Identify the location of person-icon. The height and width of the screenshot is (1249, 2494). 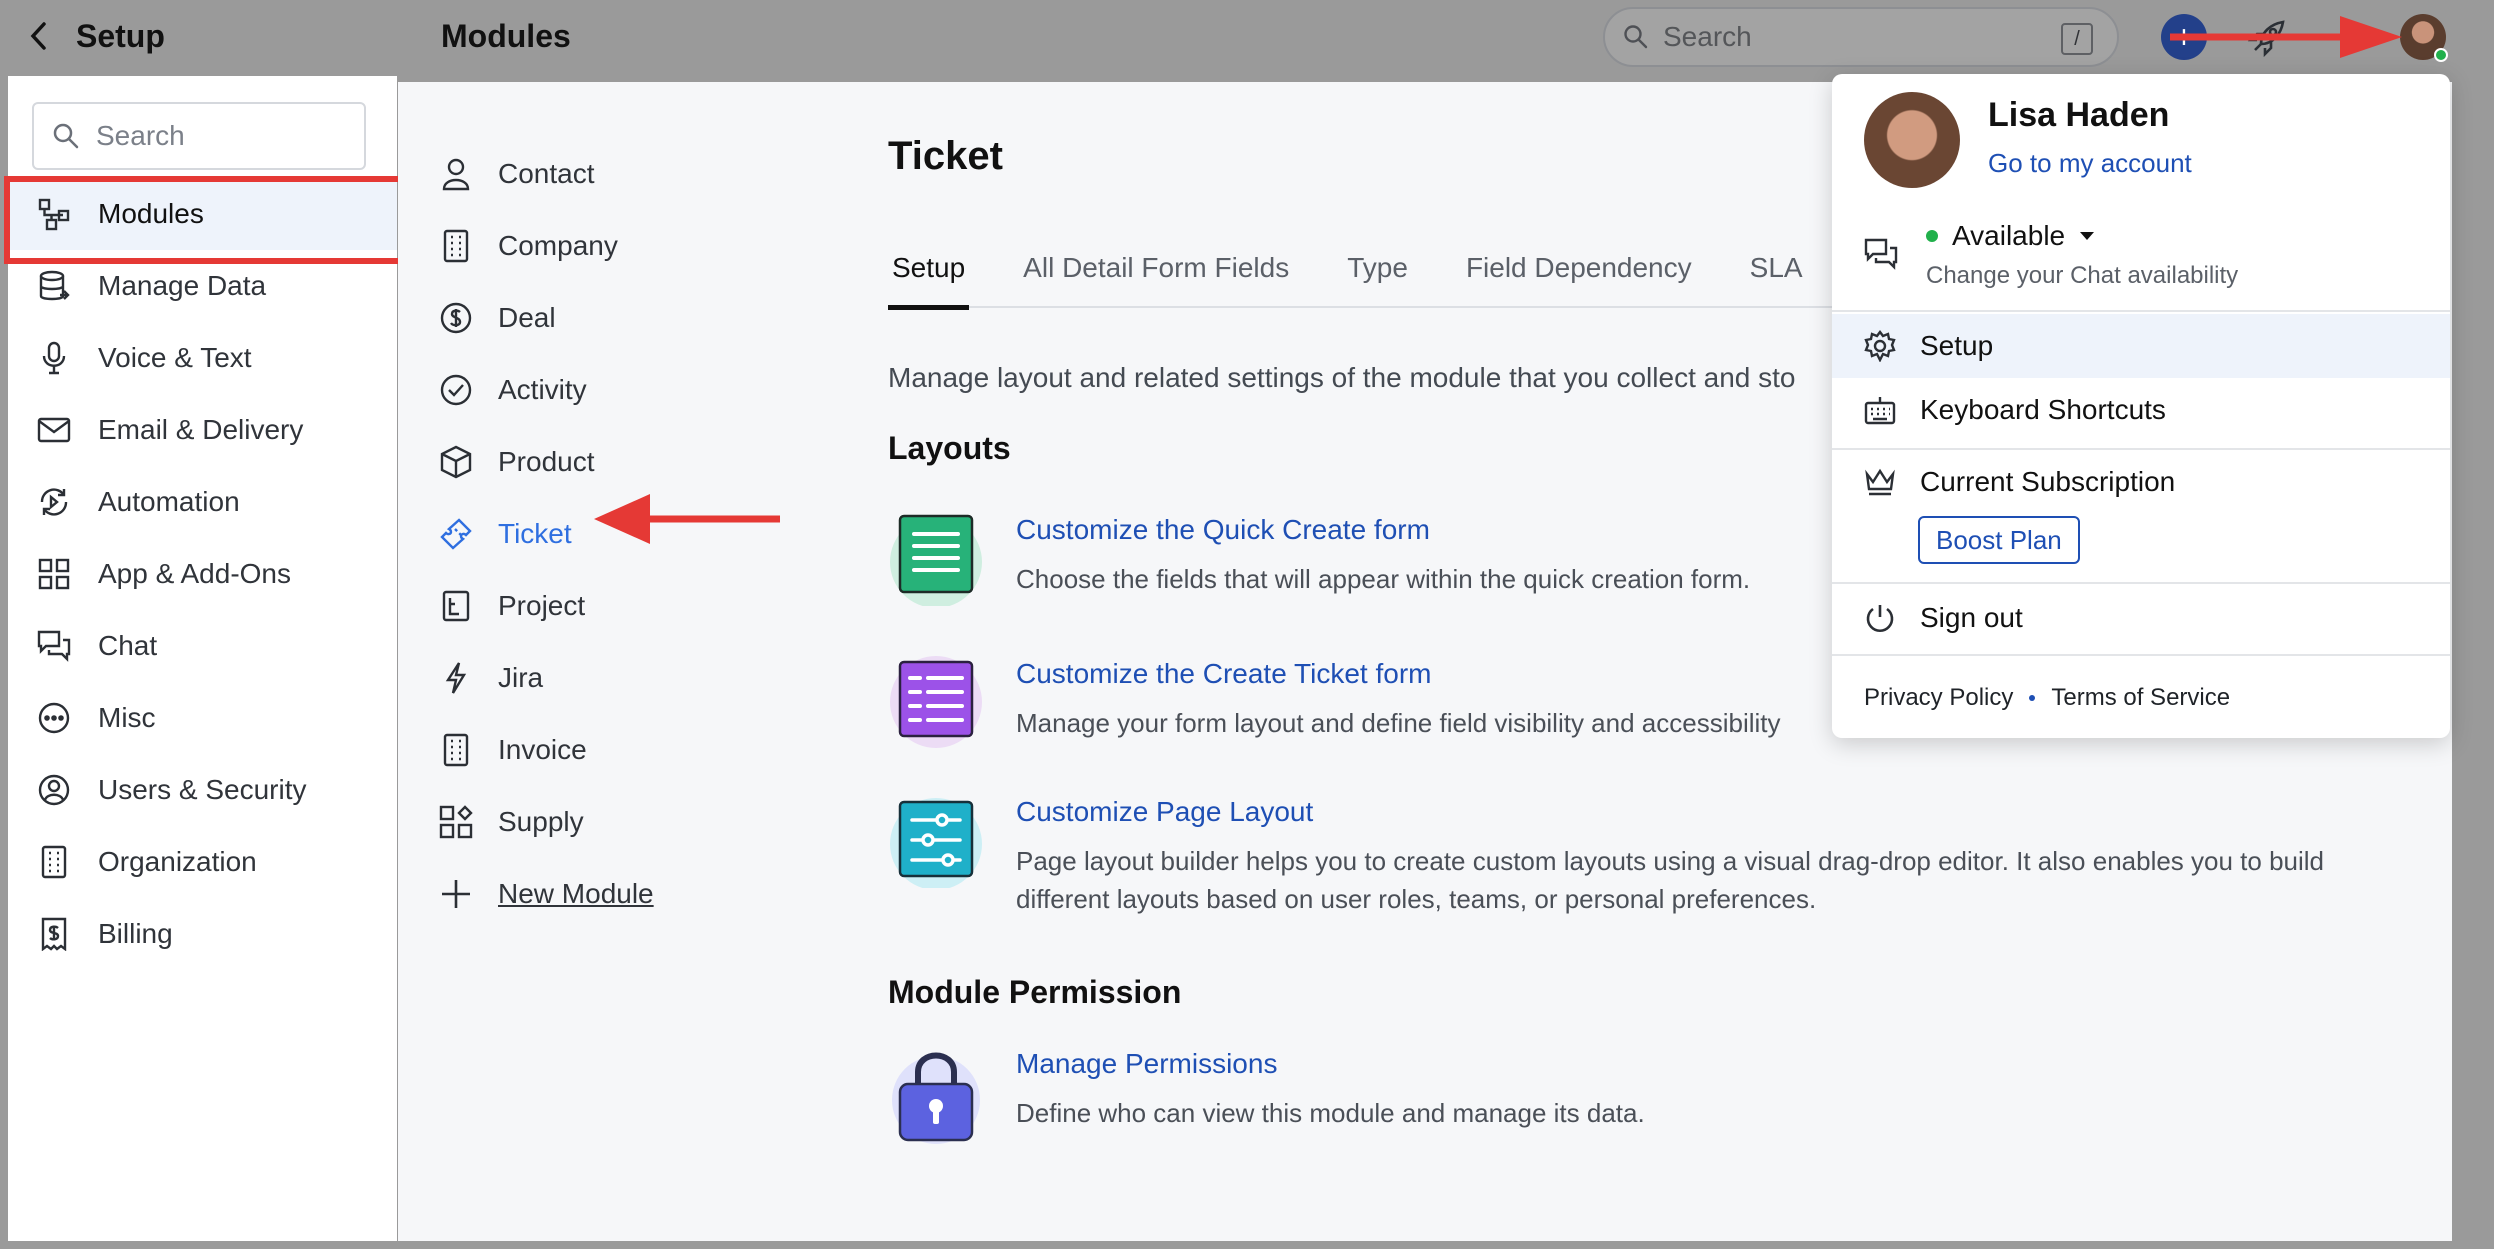
(456, 174).